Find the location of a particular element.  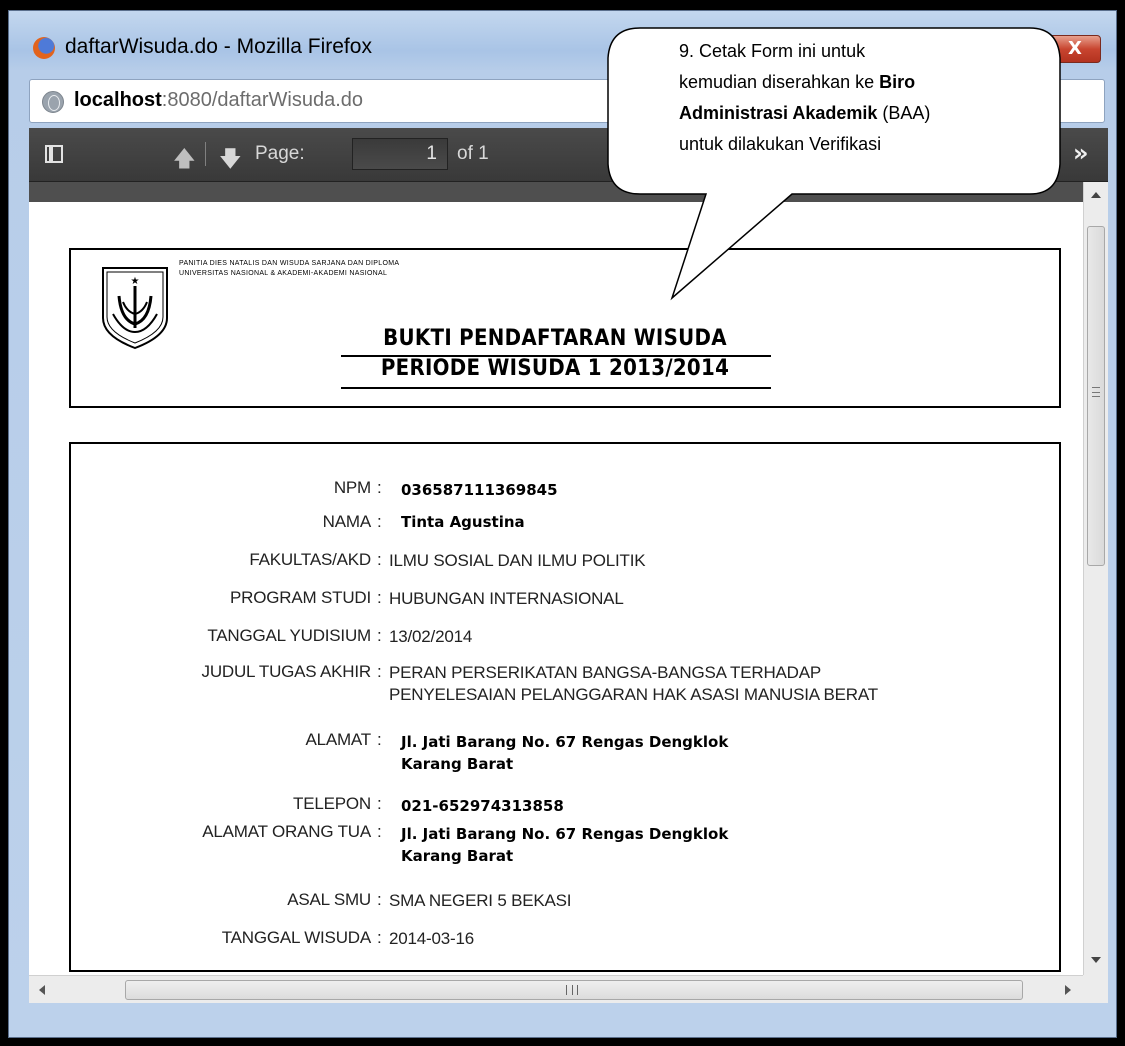

page-count: of 1 is located at coordinates (473, 153).